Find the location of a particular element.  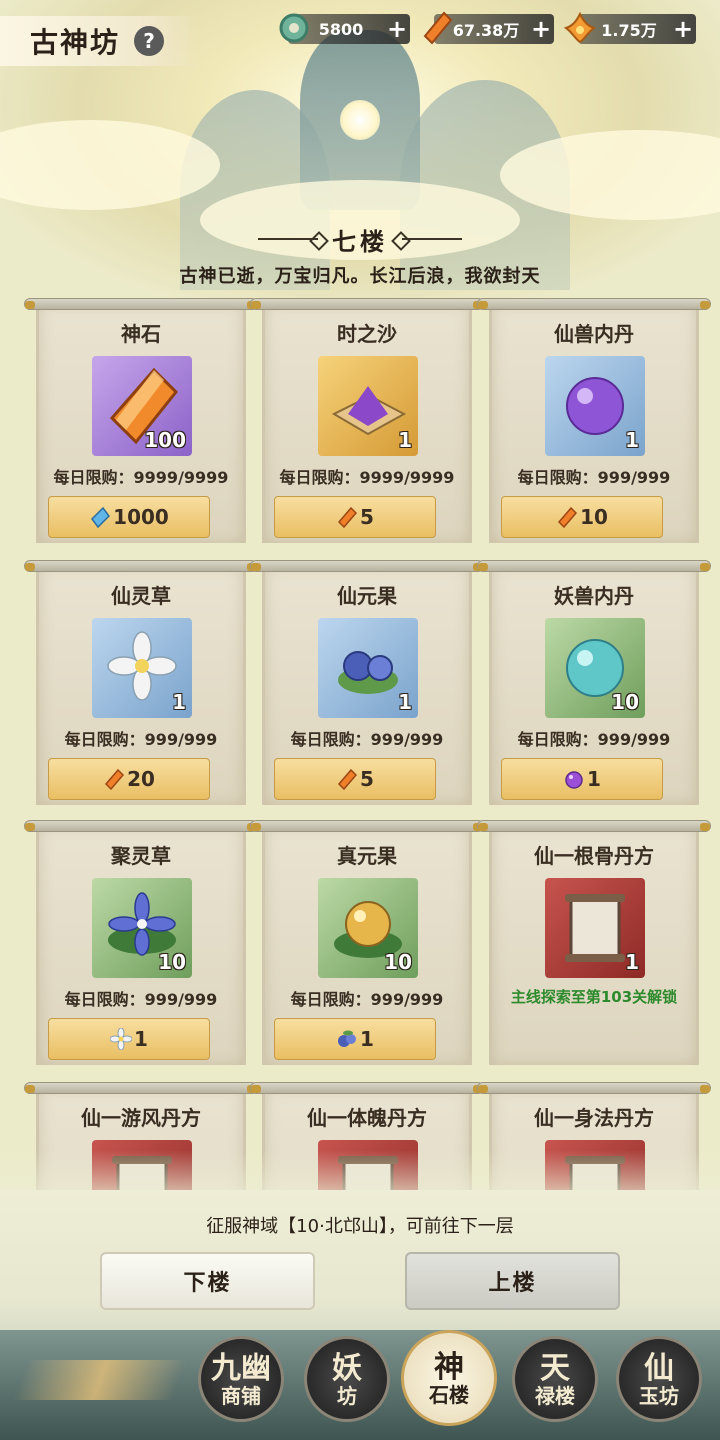

shop-item-card: 聚灵草 10 每日限购：999/999 1 is located at coordinates (141, 942).